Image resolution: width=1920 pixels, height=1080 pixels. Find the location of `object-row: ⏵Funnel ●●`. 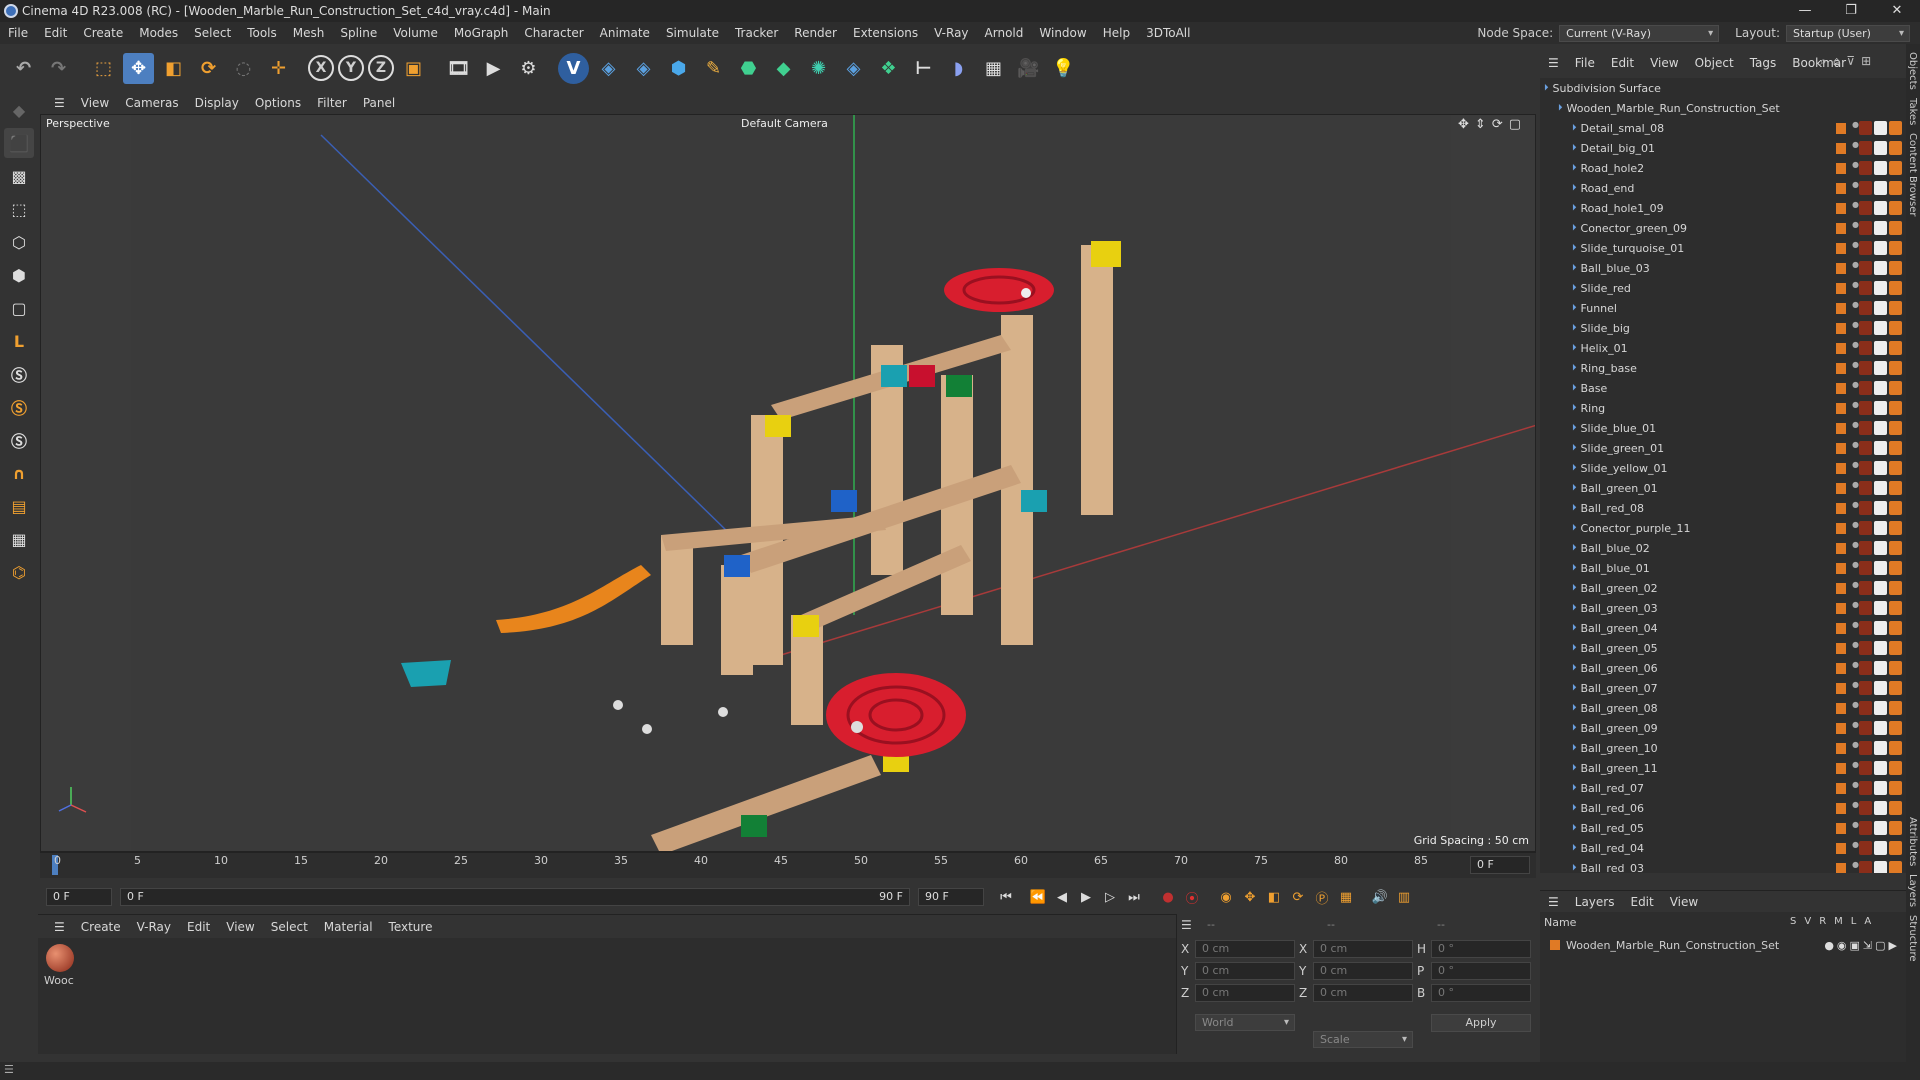

object-row: ⏵Funnel ●● is located at coordinates (1723, 308).